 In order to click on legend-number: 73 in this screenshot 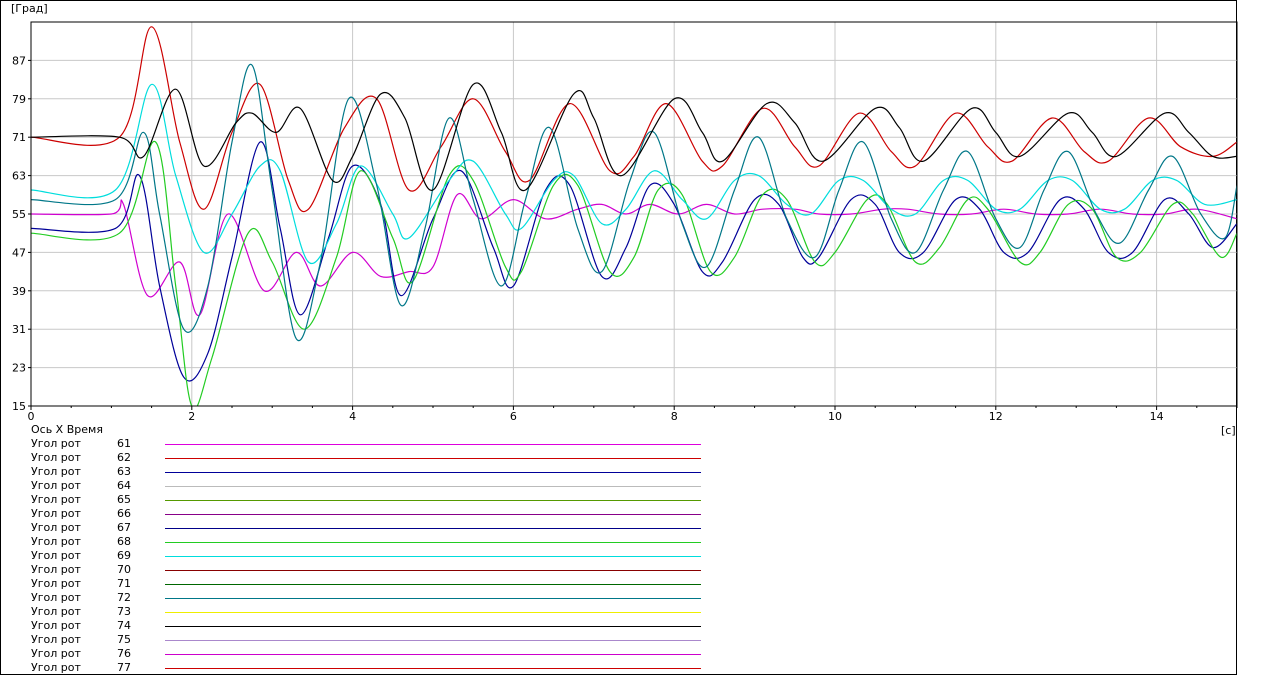, I will do `click(124, 611)`.